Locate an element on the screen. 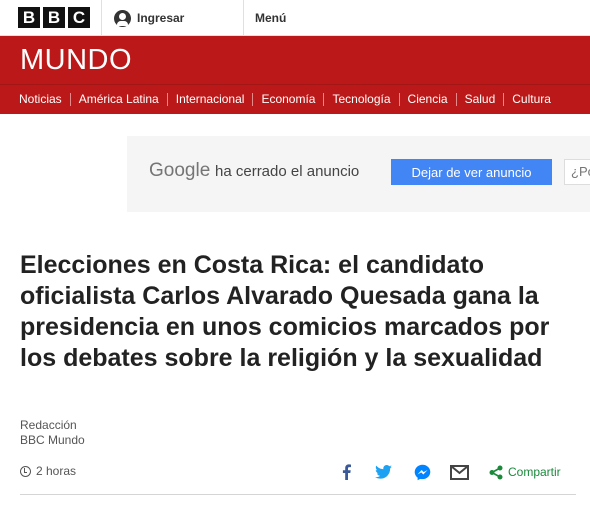 This screenshot has width=590, height=520. signin-label: Ingresar is located at coordinates (161, 18).